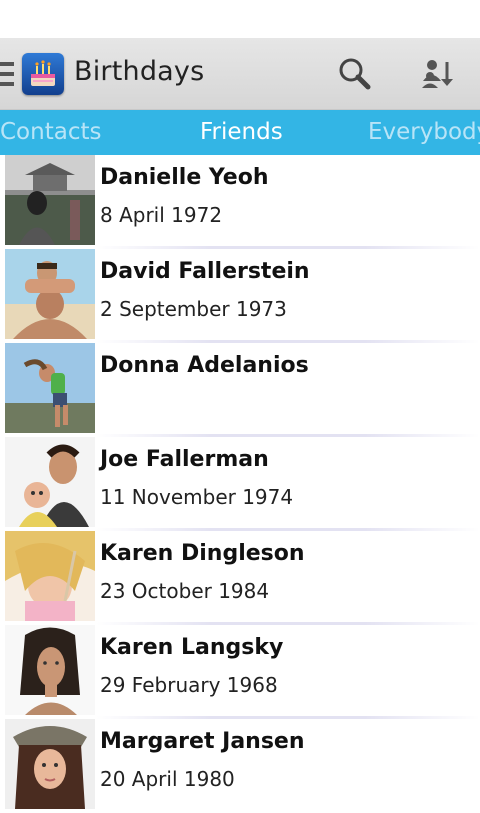 This screenshot has width=480, height=813. What do you see at coordinates (50, 132) in the screenshot?
I see `tab-contacts: Contacts` at bounding box center [50, 132].